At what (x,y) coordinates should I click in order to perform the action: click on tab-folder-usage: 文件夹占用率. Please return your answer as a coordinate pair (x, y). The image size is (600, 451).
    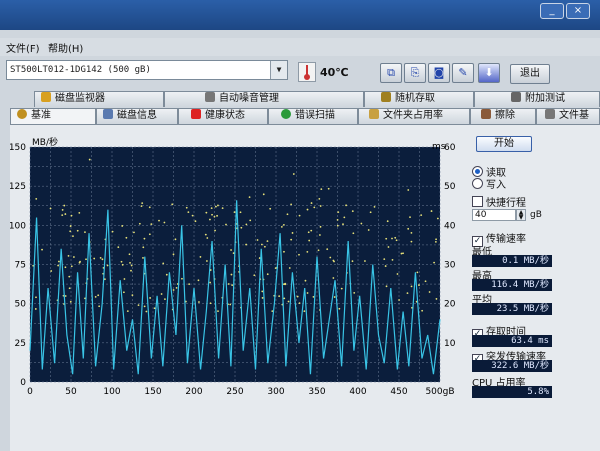
    Looking at the image, I should click on (414, 116).